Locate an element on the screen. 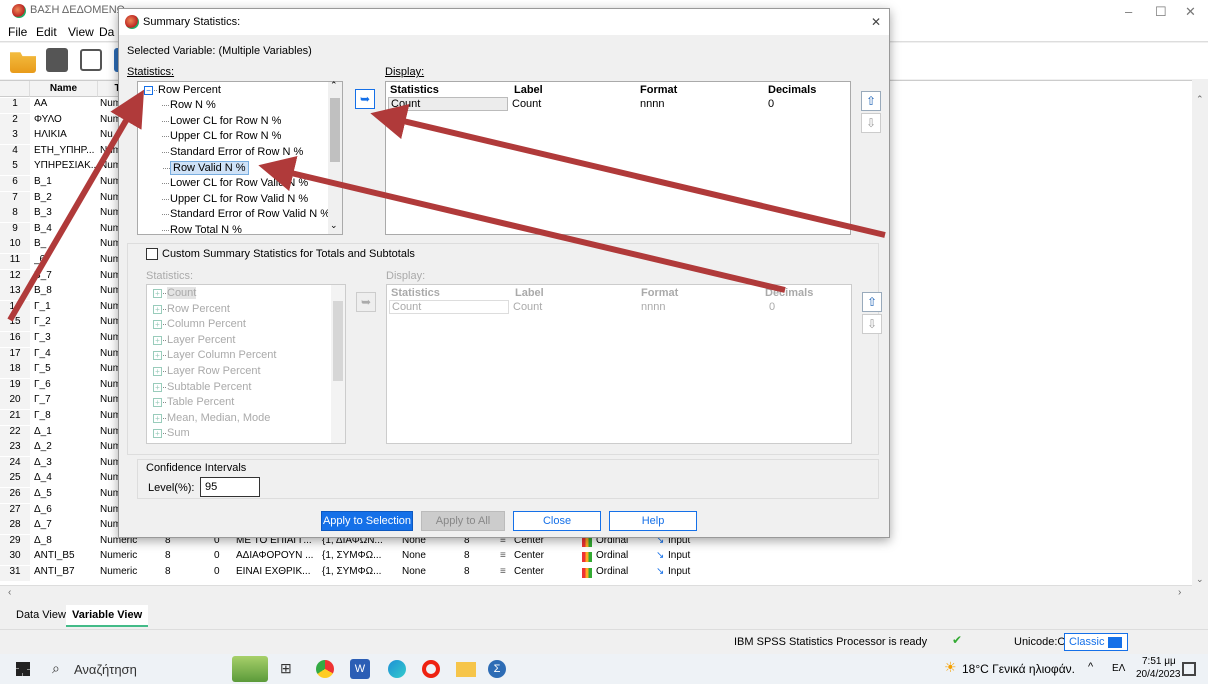 Image resolution: width=1208 pixels, height=684 pixels. arrow-to-row-valid is located at coordinates (522, 224).